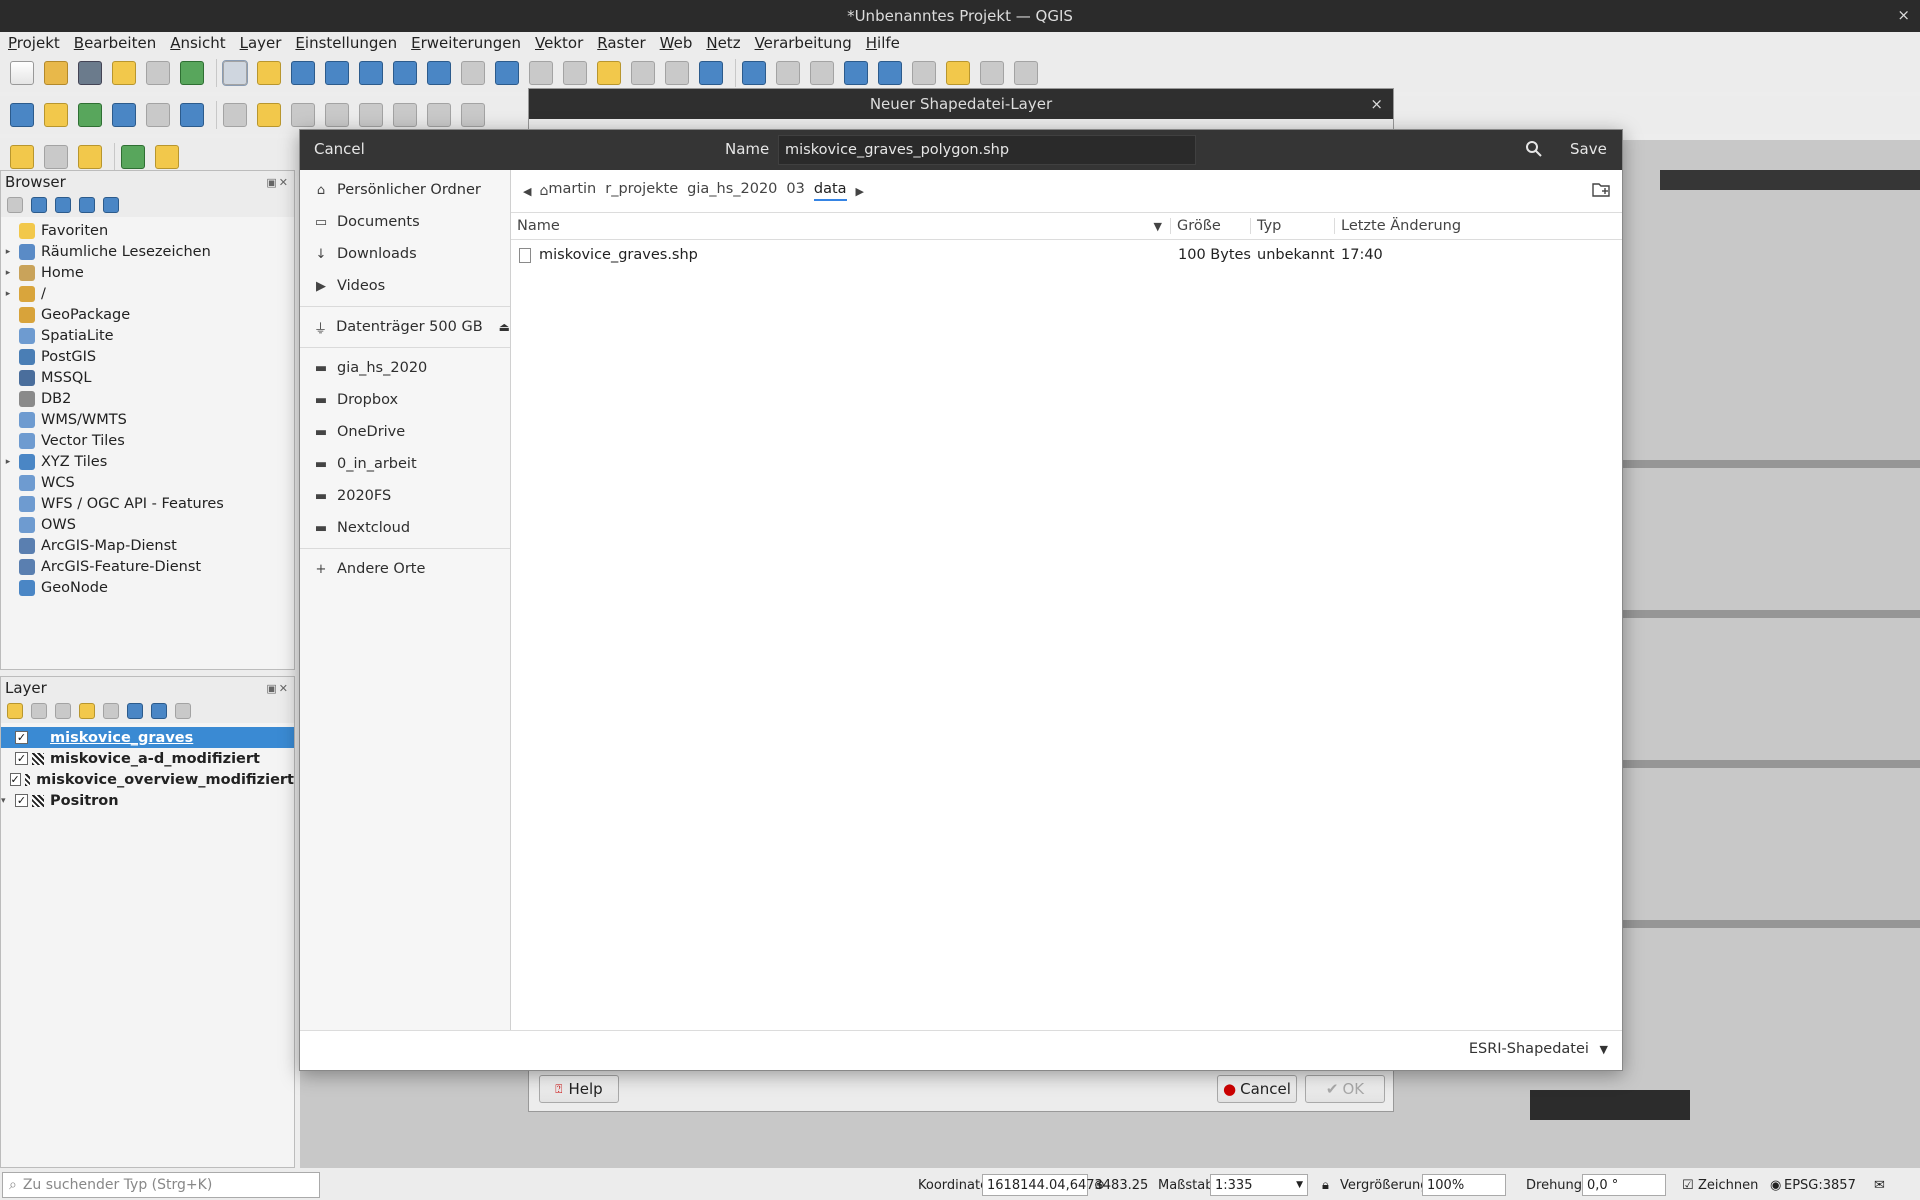 The height and width of the screenshot is (1200, 1920). What do you see at coordinates (22, 157) in the screenshot?
I see `select-features-icon` at bounding box center [22, 157].